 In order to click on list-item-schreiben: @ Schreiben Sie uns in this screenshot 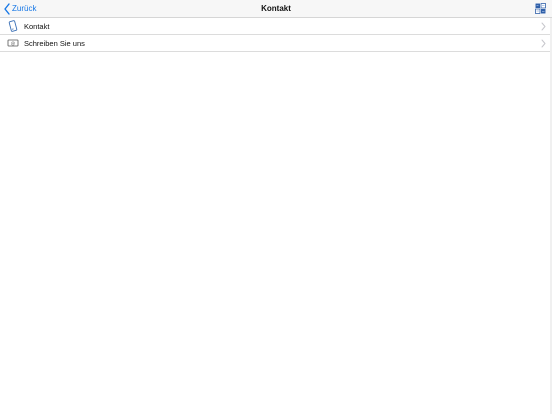, I will do `click(276, 43)`.